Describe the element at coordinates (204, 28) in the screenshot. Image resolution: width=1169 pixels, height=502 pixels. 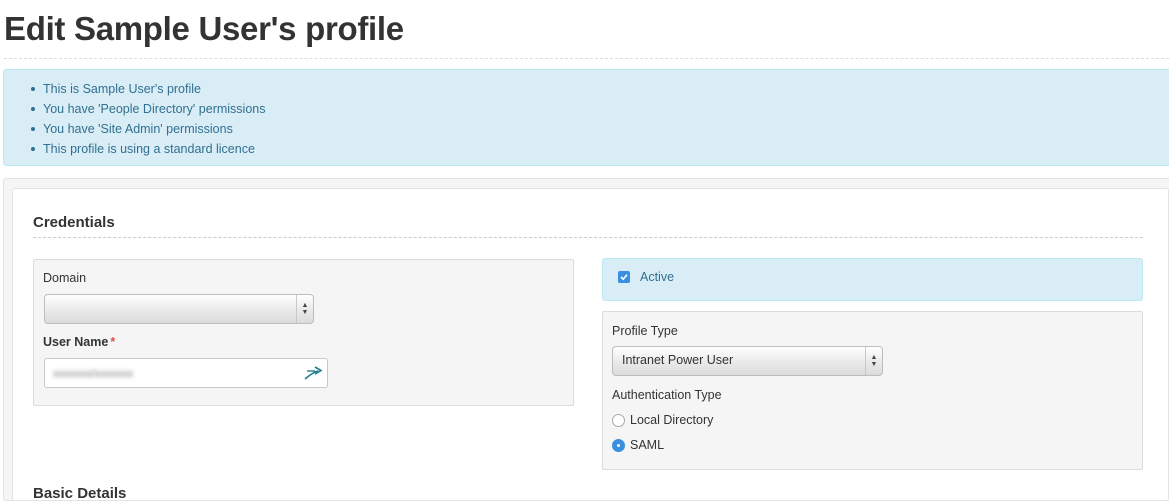
I see `page-title: Edit Sample User's profile` at that location.